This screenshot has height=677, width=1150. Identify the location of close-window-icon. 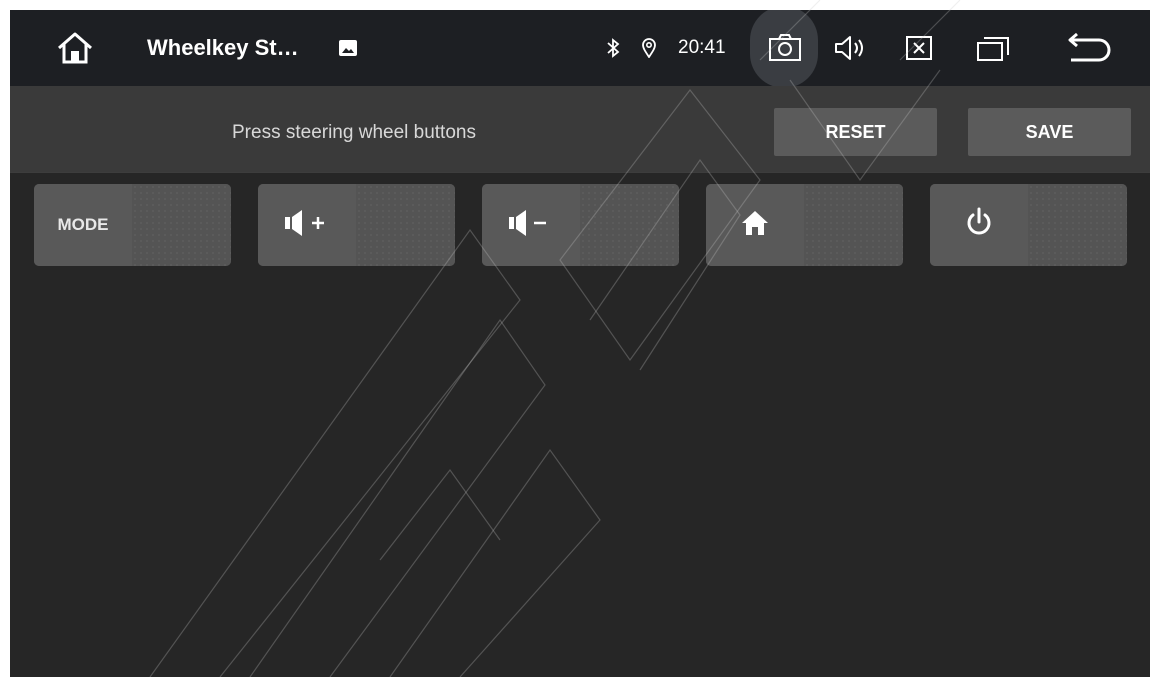
(919, 48).